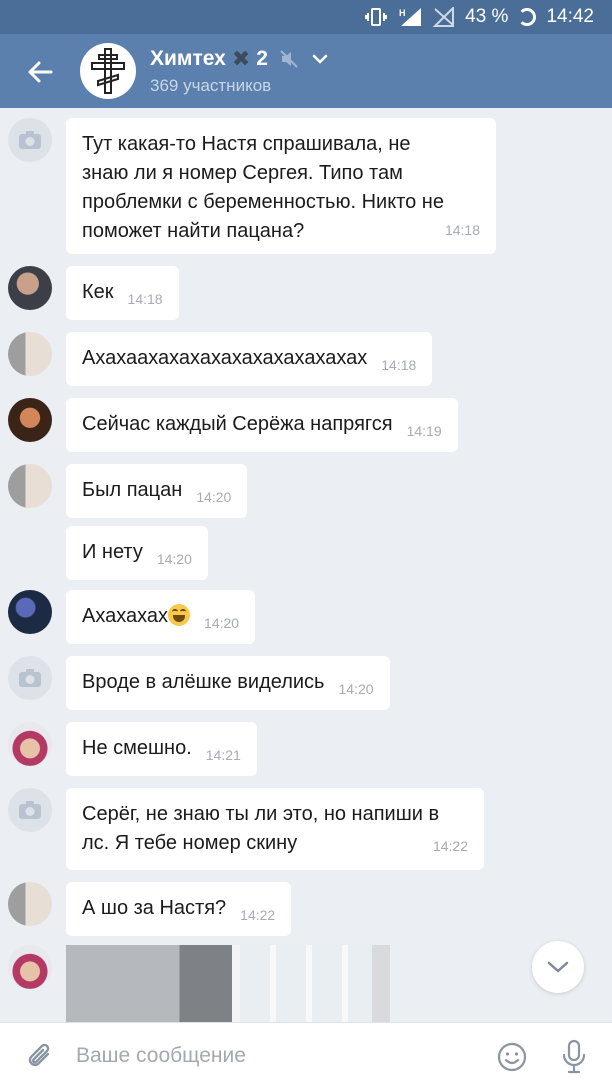 The height and width of the screenshot is (1088, 612). Describe the element at coordinates (376, 17) in the screenshot. I see `vibrate-icon` at that location.